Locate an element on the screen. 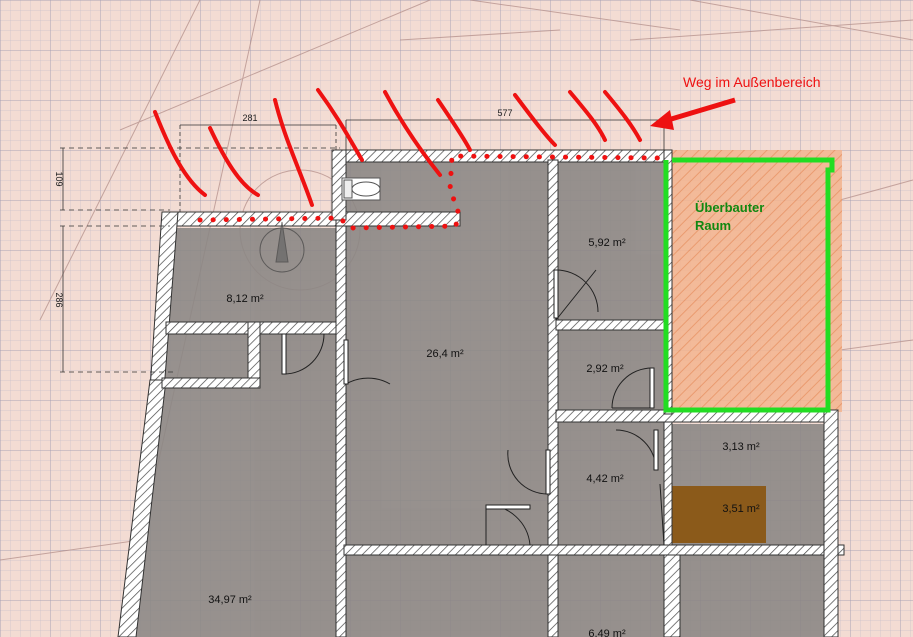 This screenshot has height=637, width=913. overbuilt-label-line1: Überbauter is located at coordinates (729, 207).